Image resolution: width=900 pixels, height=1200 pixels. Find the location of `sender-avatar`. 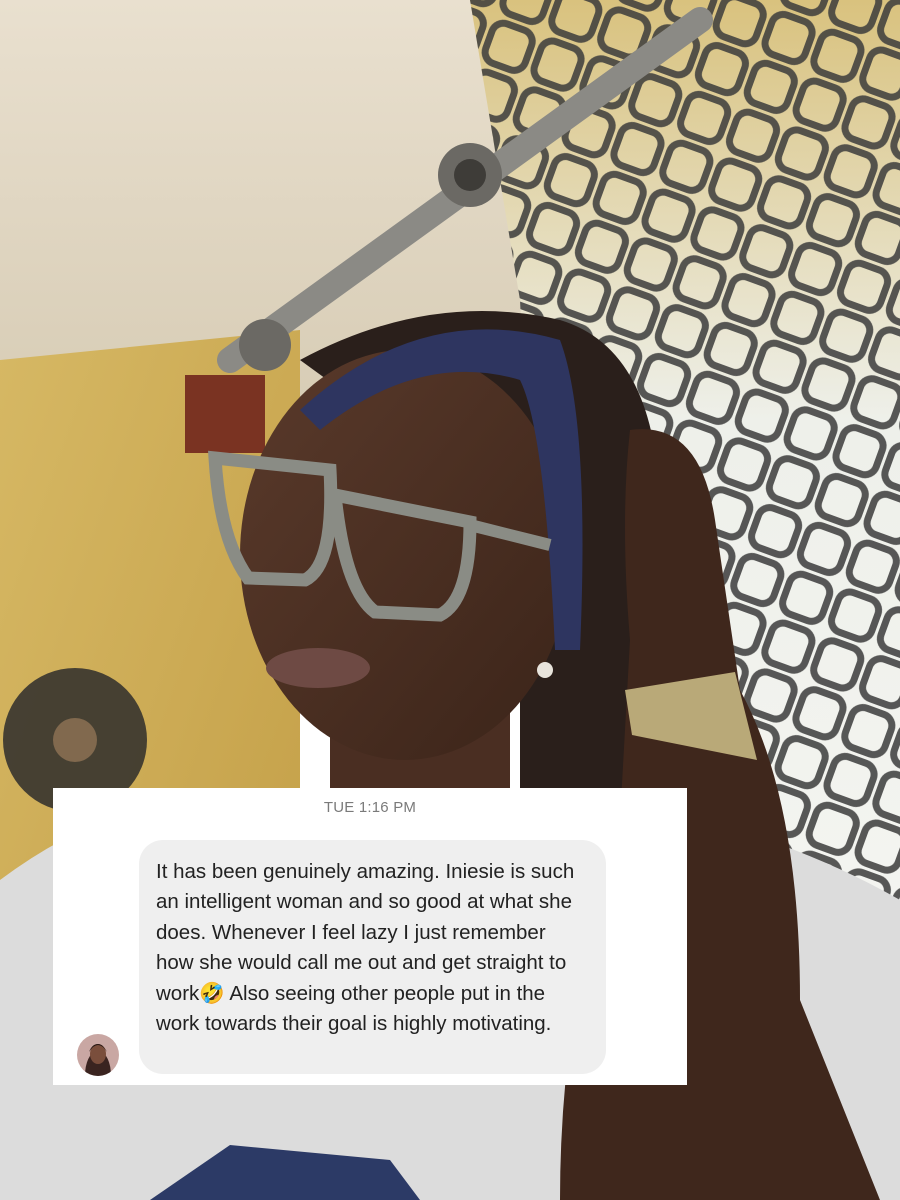

sender-avatar is located at coordinates (98, 1055).